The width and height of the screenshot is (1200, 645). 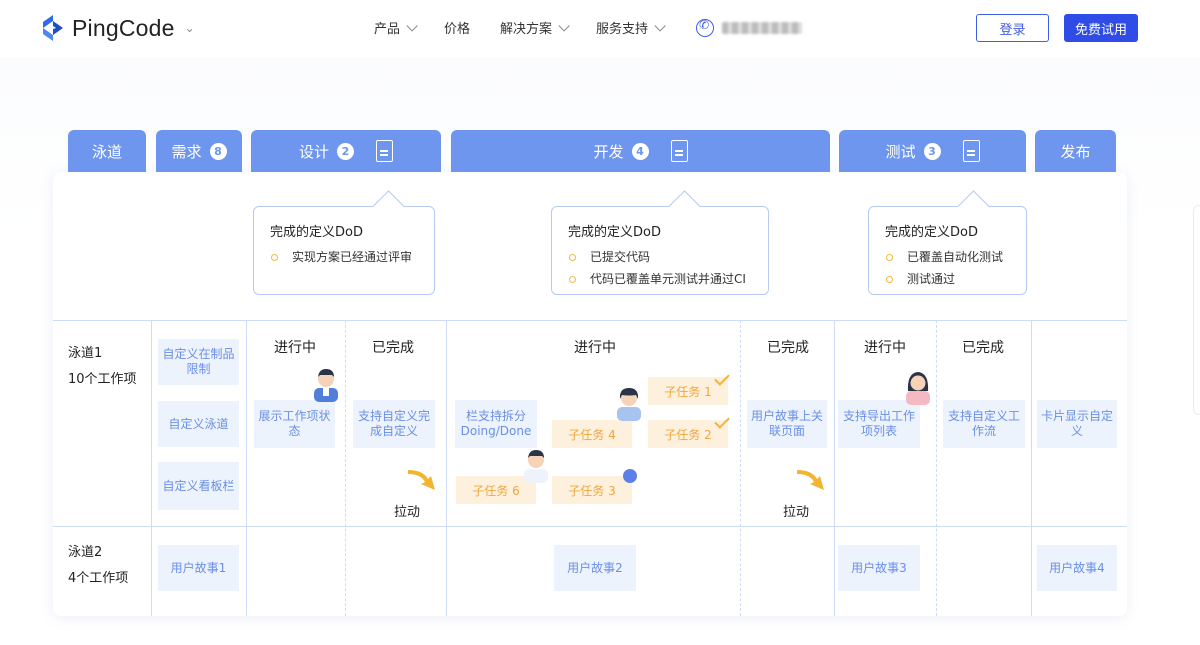 I want to click on status-doing-test: 进行中, so click(x=885, y=347).